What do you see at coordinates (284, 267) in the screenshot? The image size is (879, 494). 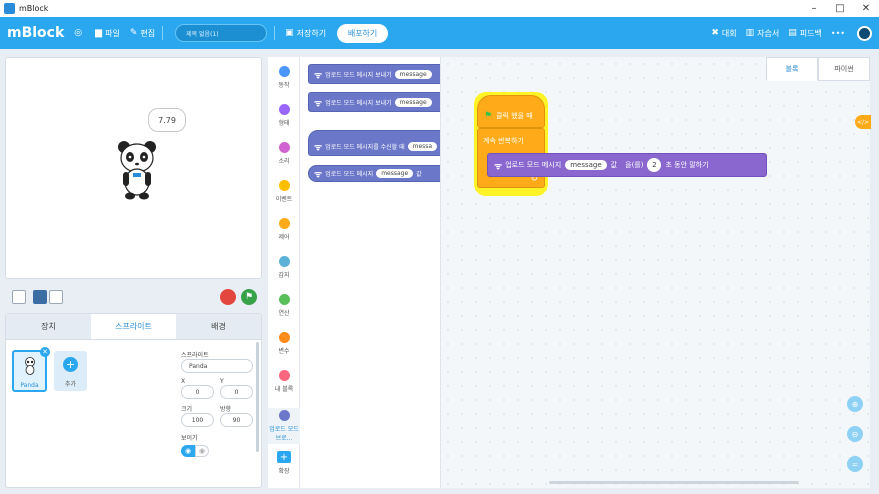 I see `category-sensing: 감지` at bounding box center [284, 267].